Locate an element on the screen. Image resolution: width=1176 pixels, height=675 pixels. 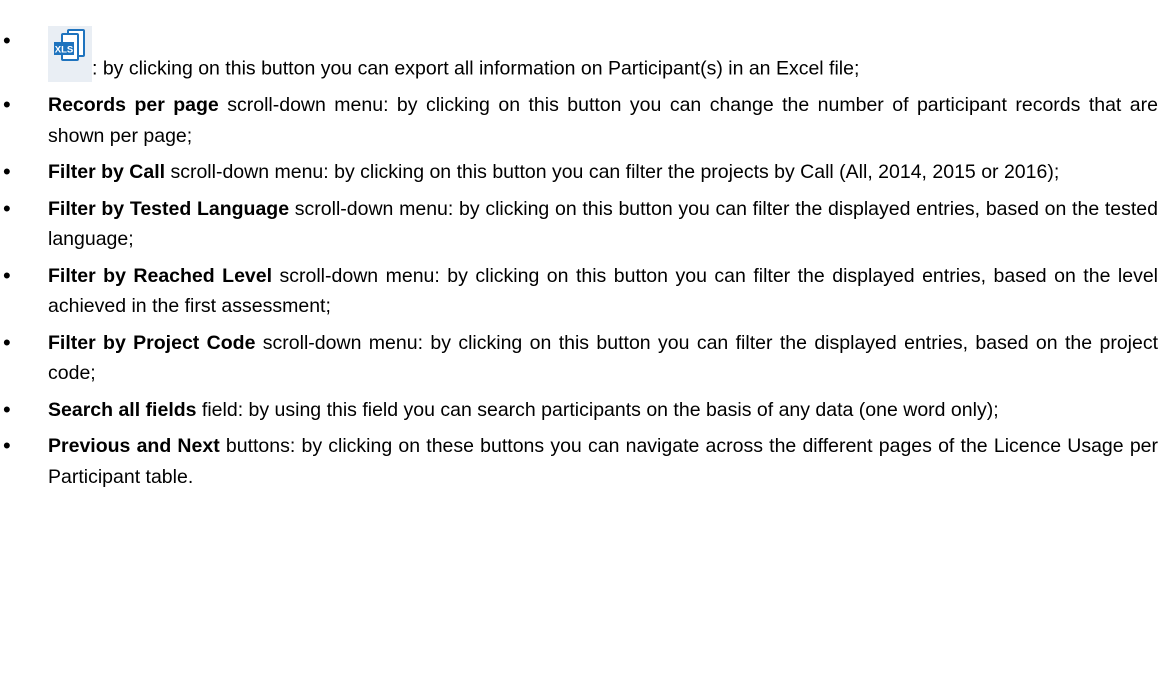
item-term: Search all fields is located at coordinates (122, 409).